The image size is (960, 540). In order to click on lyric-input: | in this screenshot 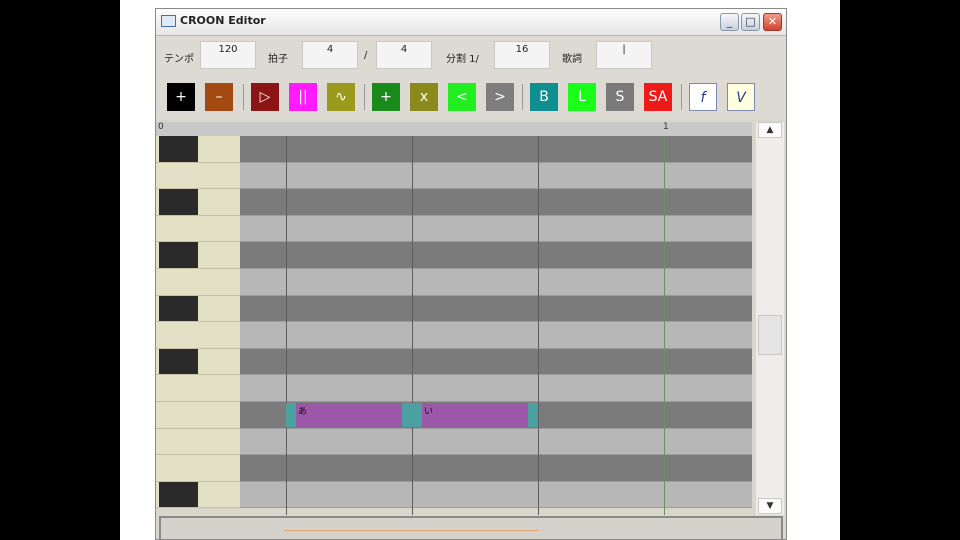, I will do `click(624, 55)`.